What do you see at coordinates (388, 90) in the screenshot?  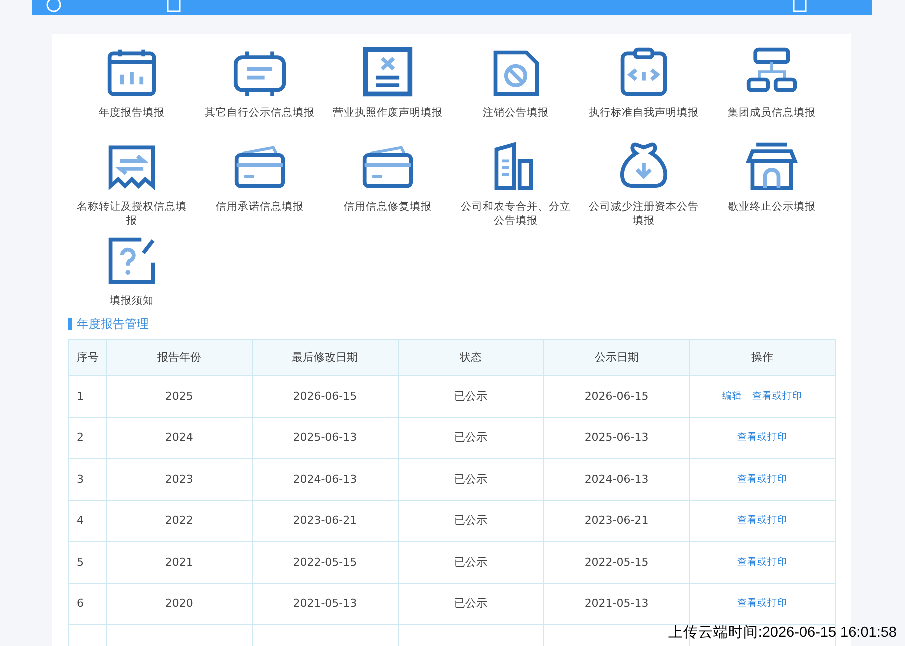 I see `service-tile: 营业执照作废声明填报` at bounding box center [388, 90].